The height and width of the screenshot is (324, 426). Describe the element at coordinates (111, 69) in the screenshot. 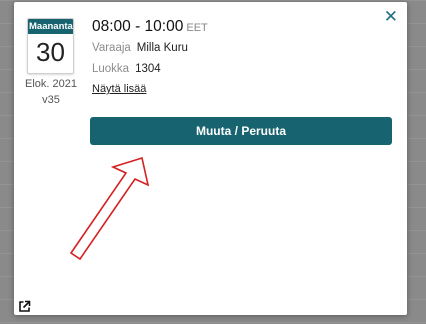

I see `room-label: Luokka` at that location.